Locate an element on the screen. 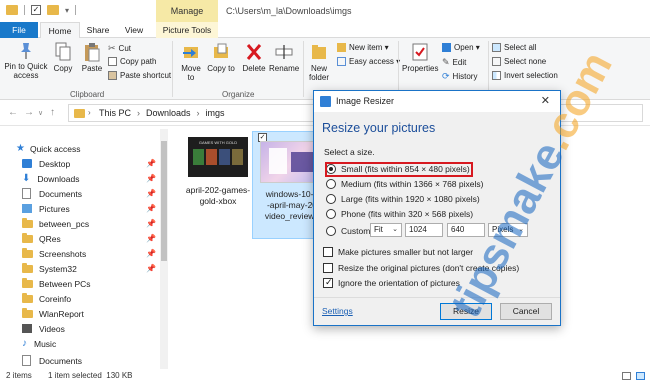  nav-item-documents: Documents is located at coordinates (102, 193).